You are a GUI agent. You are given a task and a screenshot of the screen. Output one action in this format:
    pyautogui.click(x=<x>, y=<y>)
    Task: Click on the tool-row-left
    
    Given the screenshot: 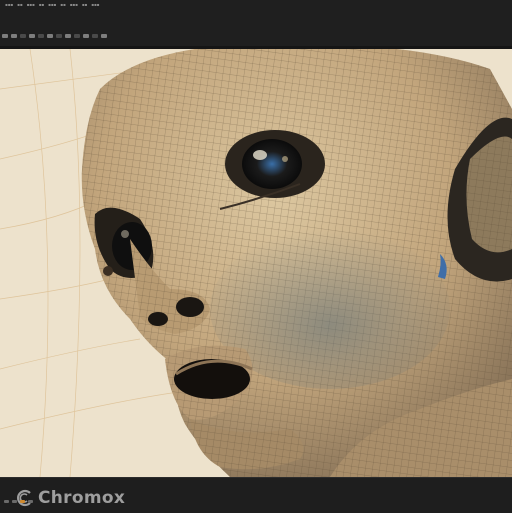 What is the action you would take?
    pyautogui.click(x=54, y=36)
    